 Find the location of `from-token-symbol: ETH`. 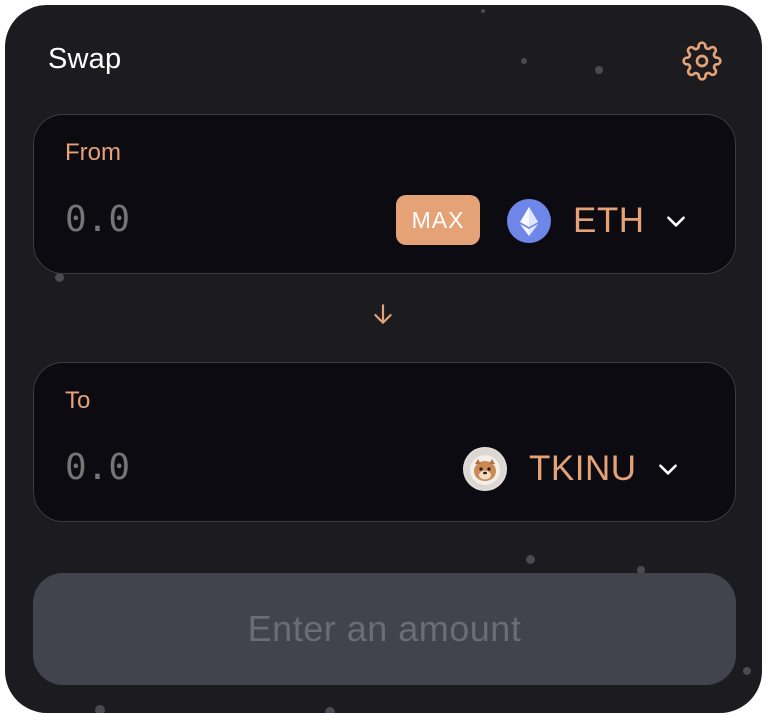

from-token-symbol: ETH is located at coordinates (609, 220).